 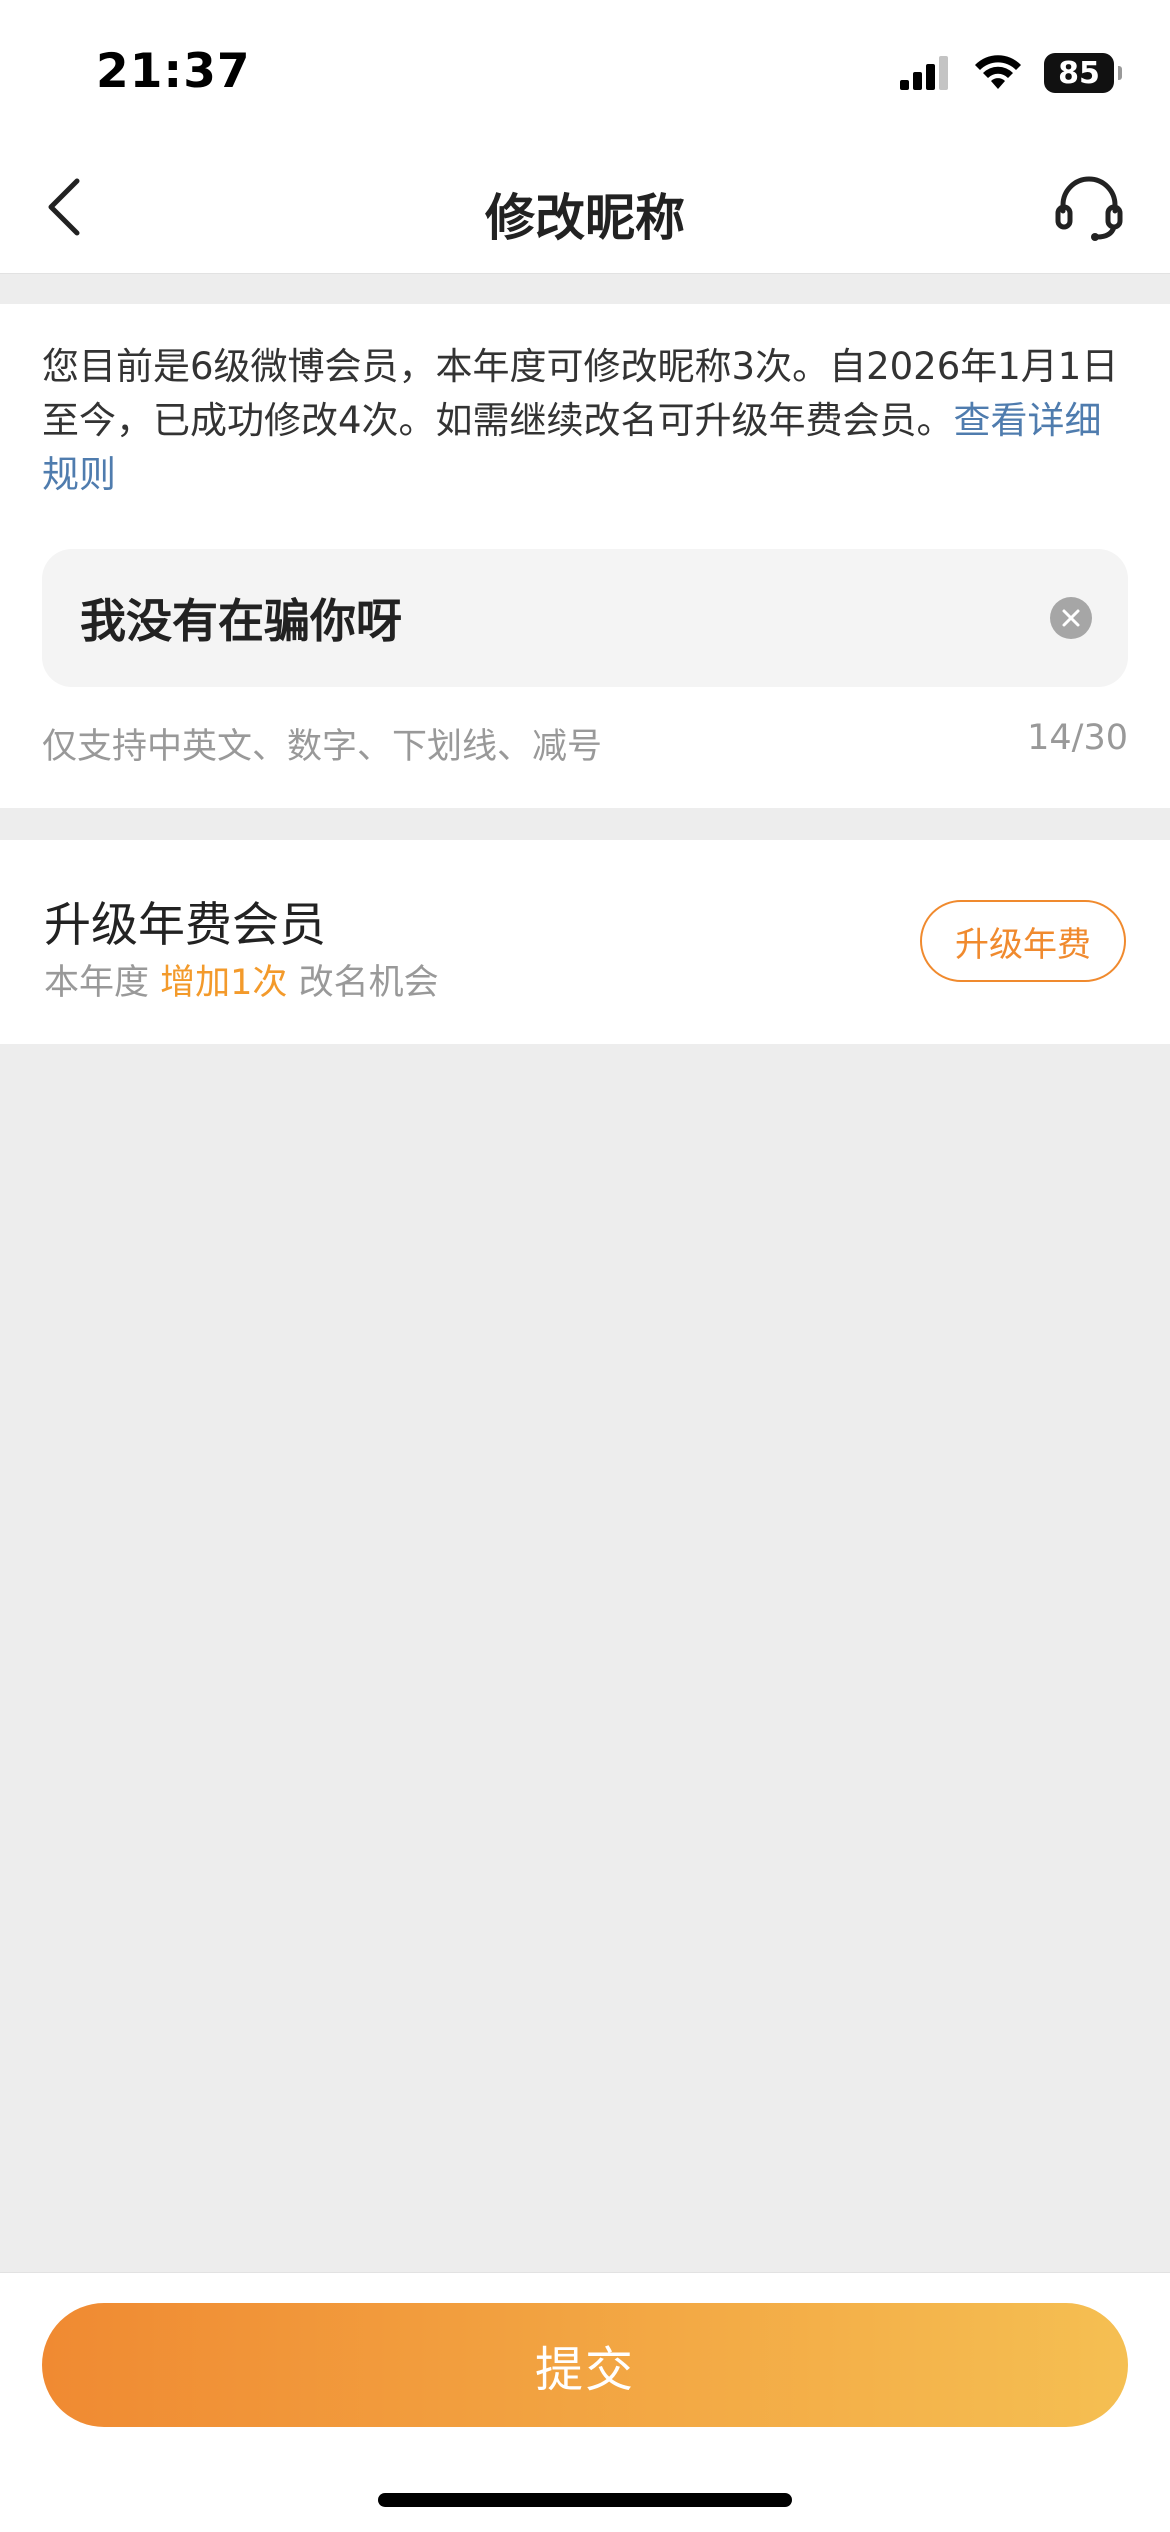 I want to click on status-time: 21:37, so click(x=173, y=71).